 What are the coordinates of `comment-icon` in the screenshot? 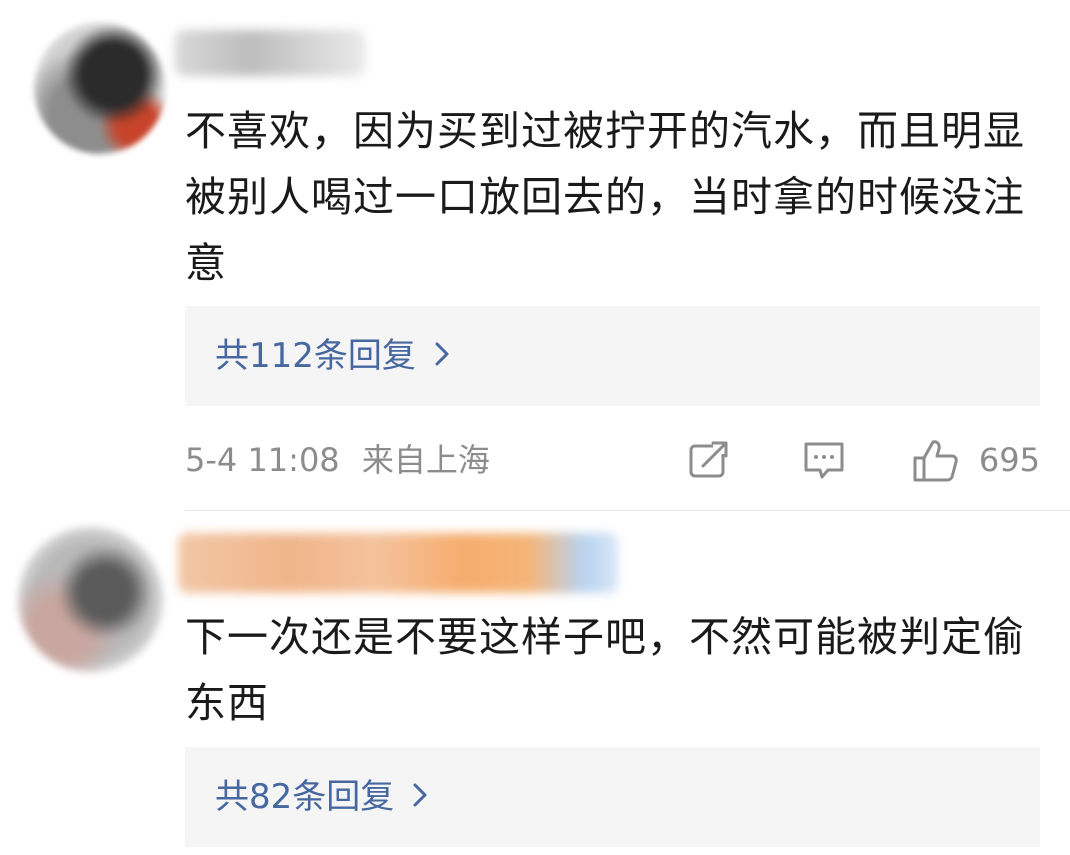 It's located at (824, 462).